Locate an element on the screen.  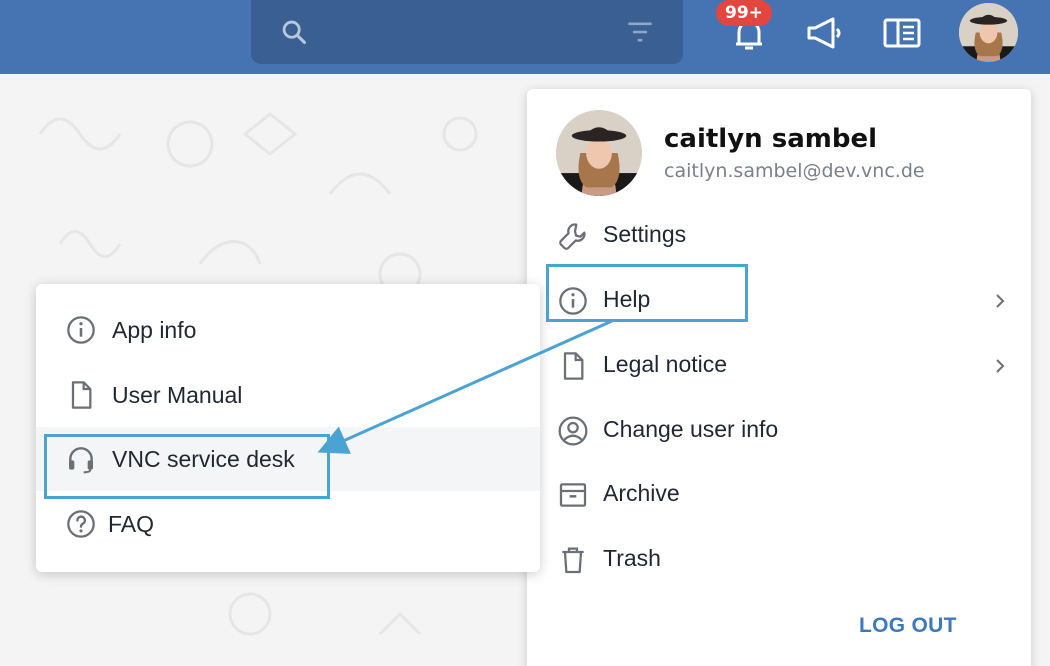
submenu-item-user-manual: User Manual is located at coordinates (288, 395).